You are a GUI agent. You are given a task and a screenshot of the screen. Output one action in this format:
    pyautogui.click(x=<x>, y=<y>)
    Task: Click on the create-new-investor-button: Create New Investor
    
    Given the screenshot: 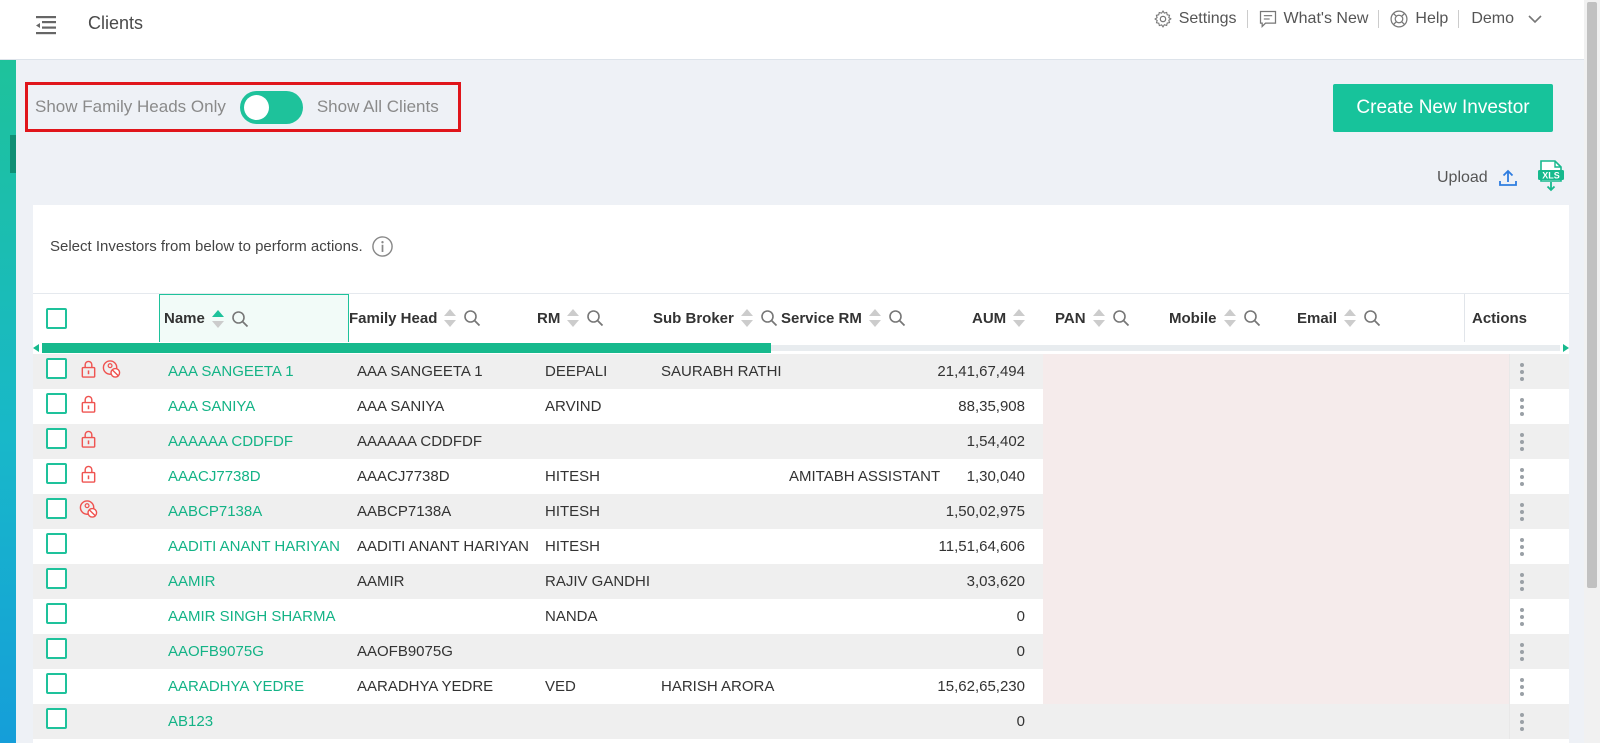 What is the action you would take?
    pyautogui.click(x=1443, y=108)
    